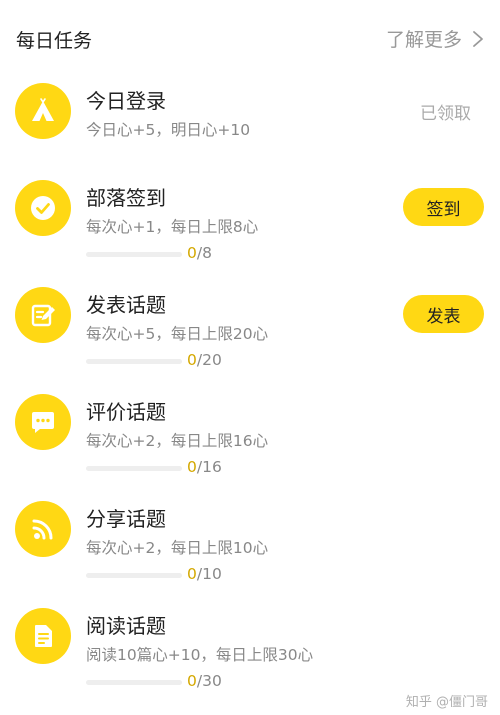  Describe the element at coordinates (200, 655) in the screenshot. I see `task-description: 阅读10篇心+10，每日上限30心` at that location.